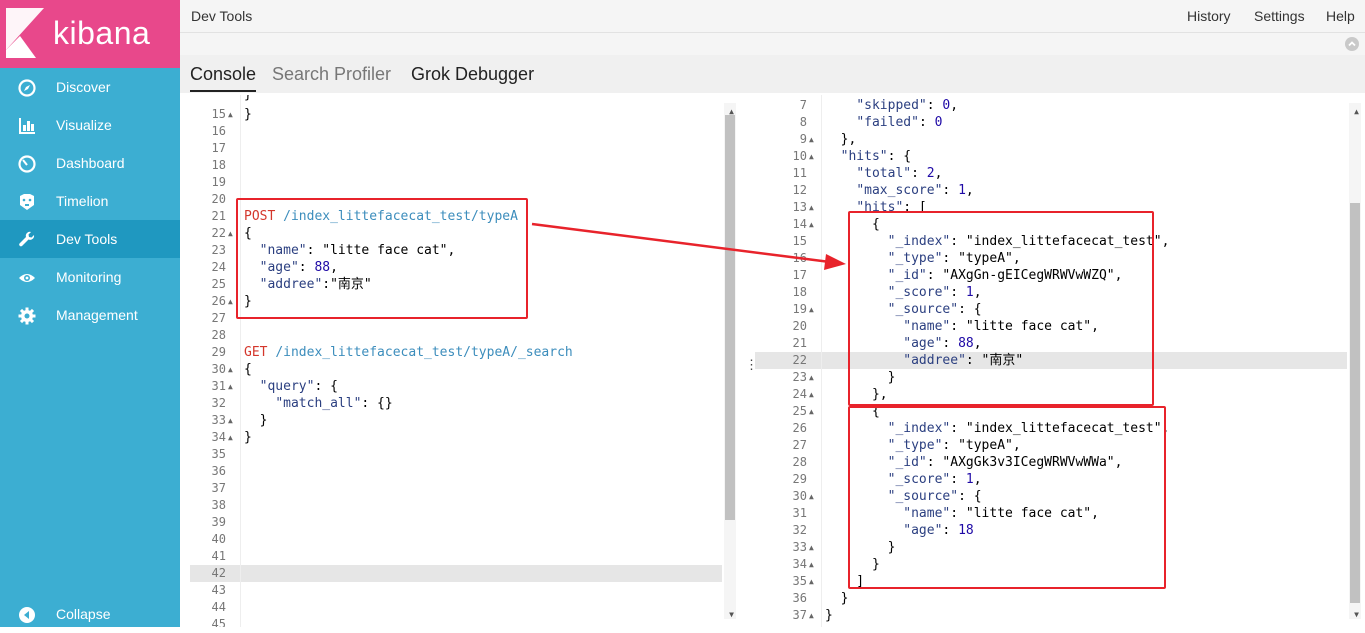  I want to click on timelion-icon, so click(27, 202).